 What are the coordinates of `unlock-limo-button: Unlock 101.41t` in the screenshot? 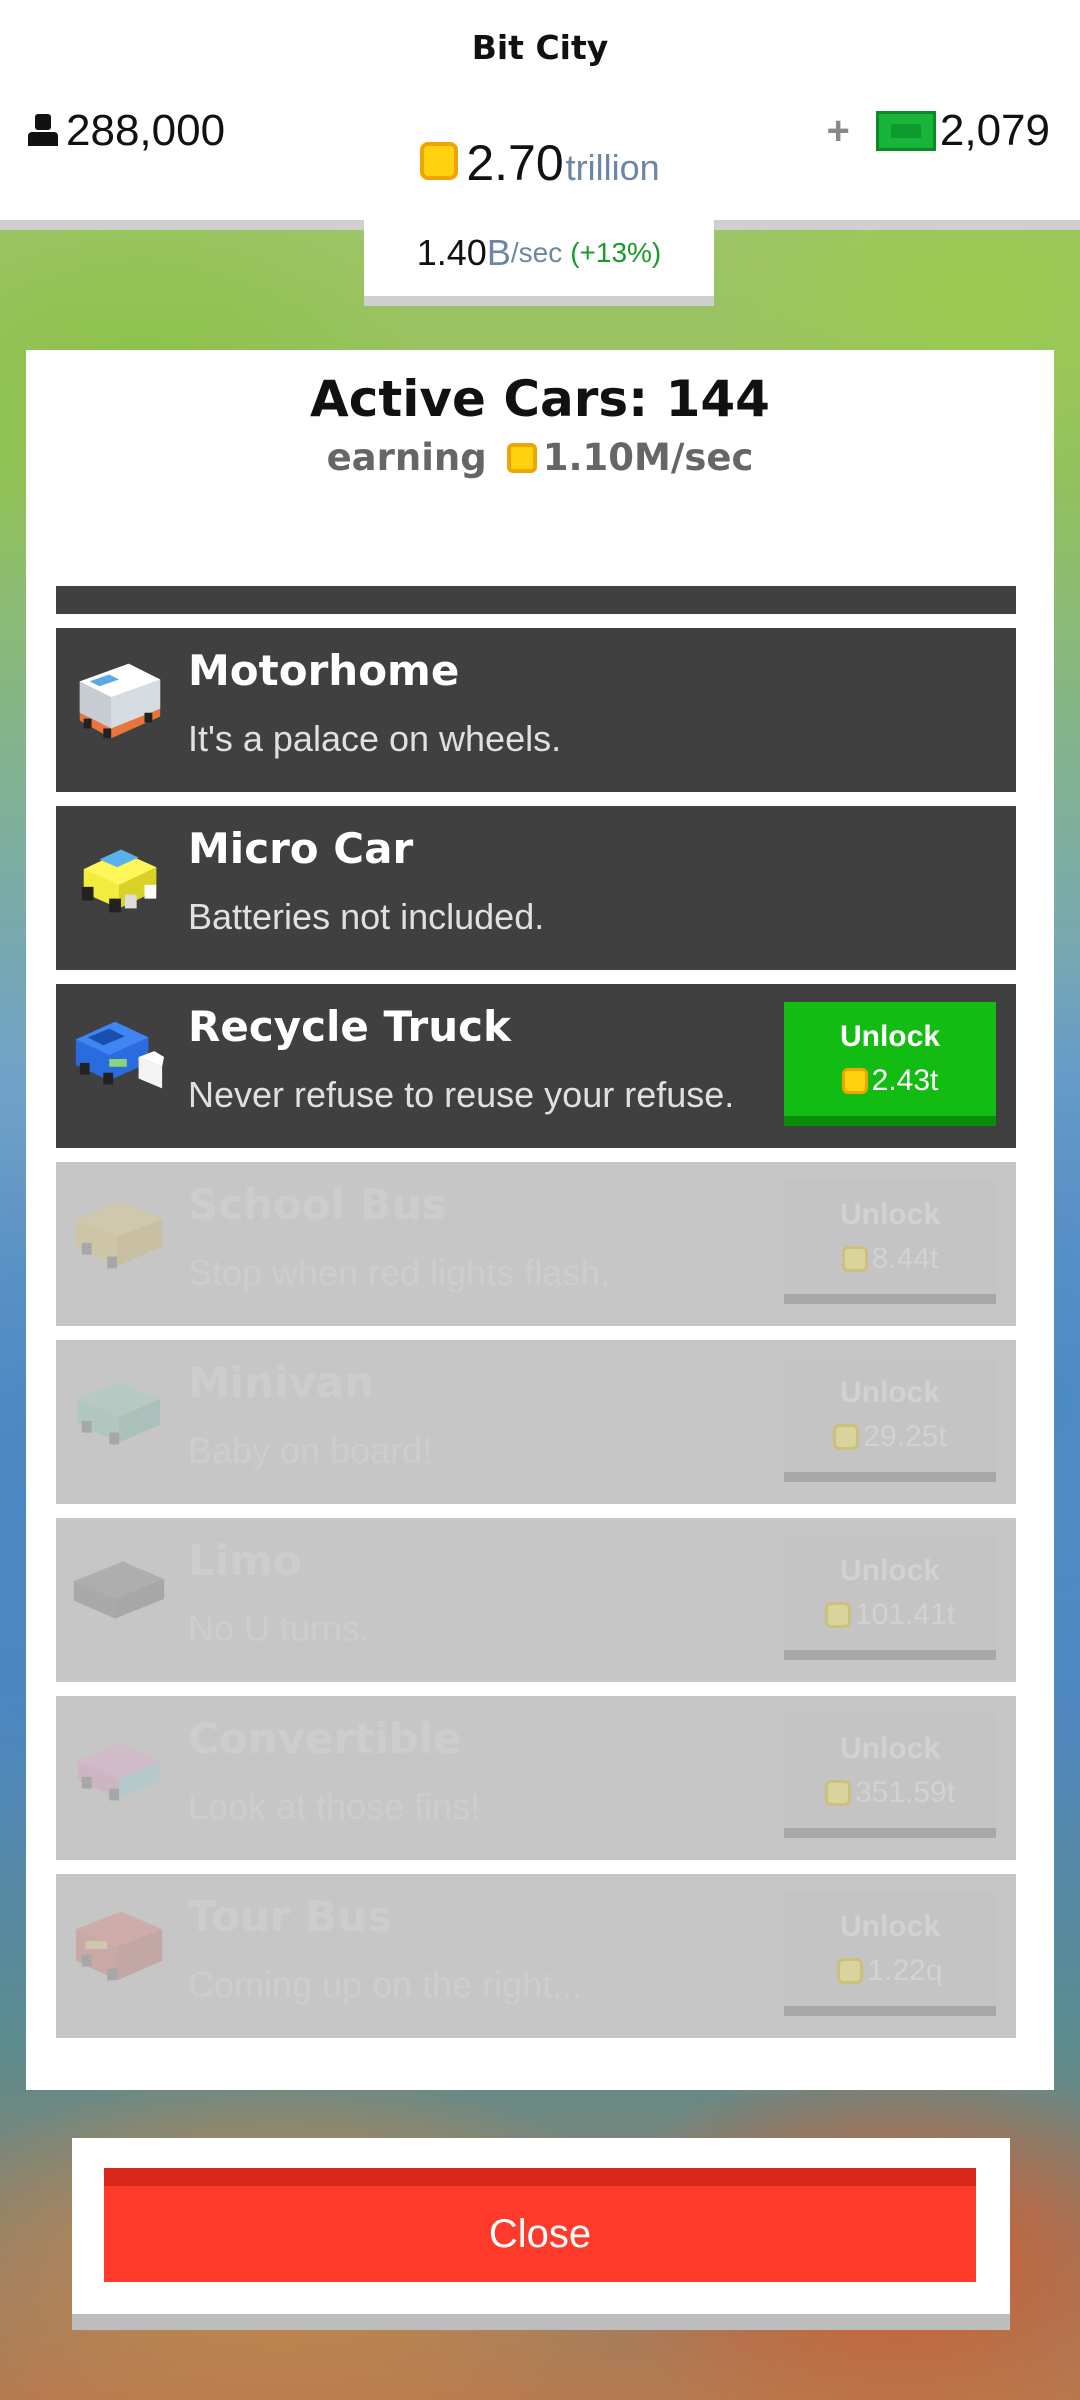 It's located at (890, 1598).